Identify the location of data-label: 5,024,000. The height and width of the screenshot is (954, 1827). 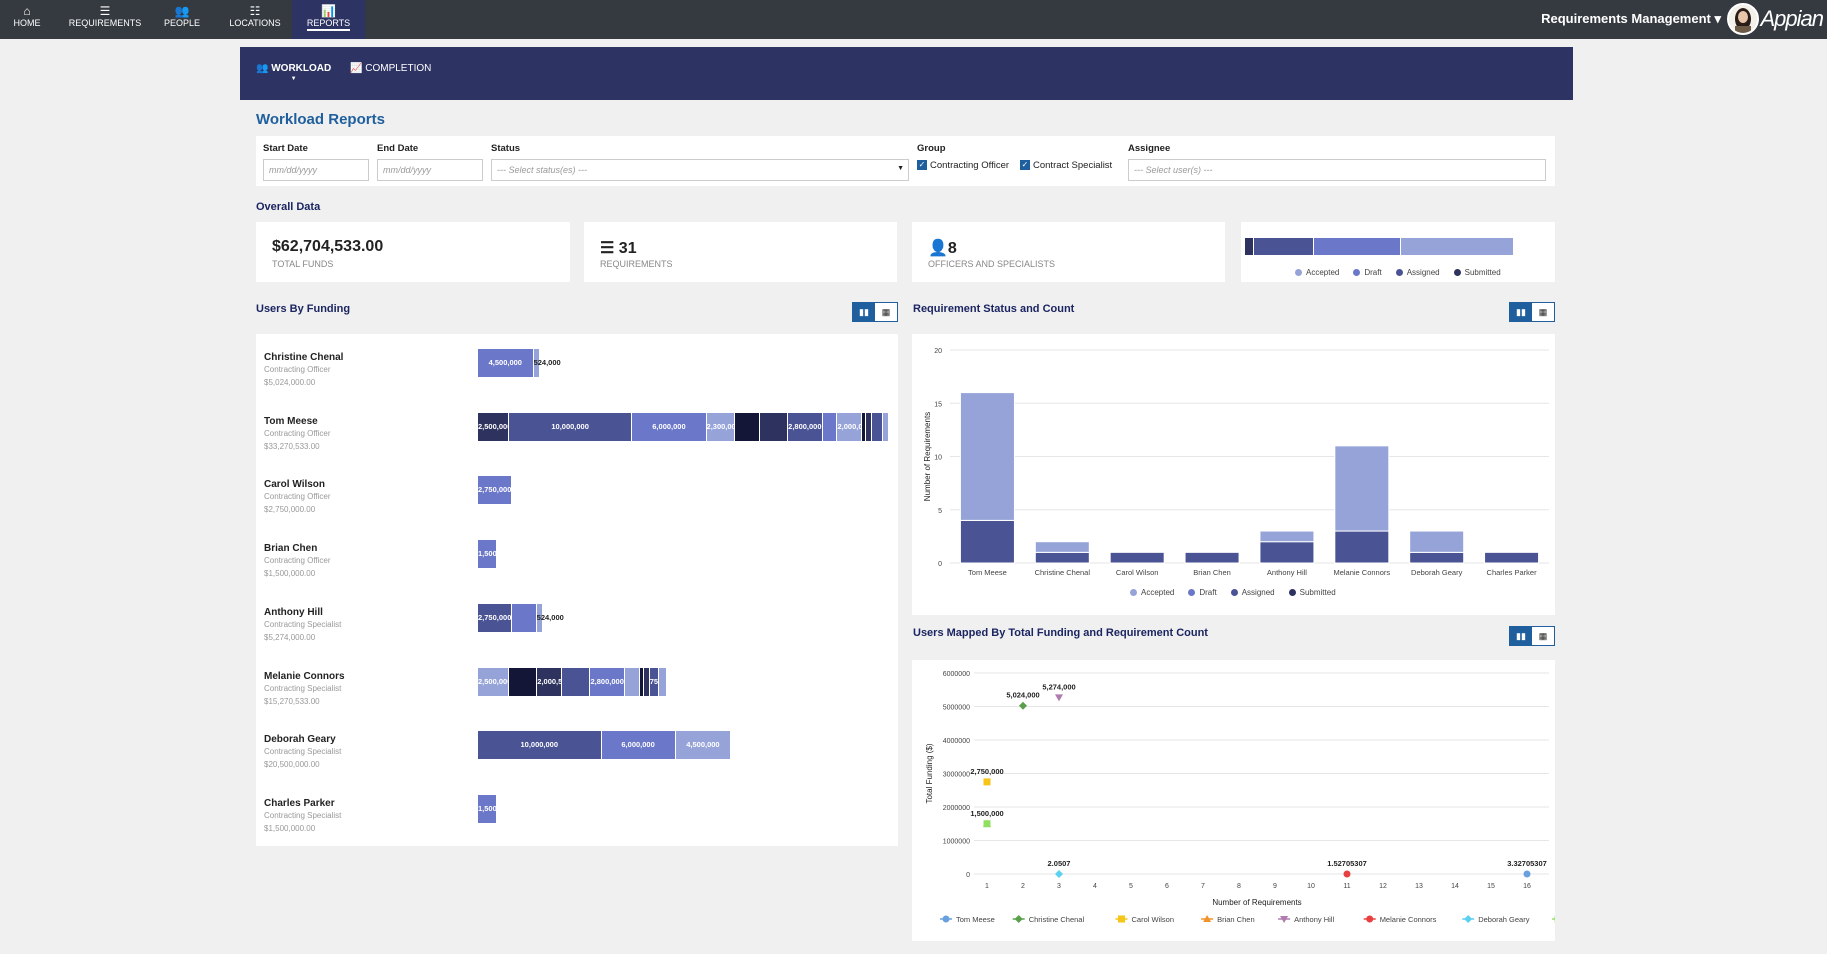
(1022, 695).